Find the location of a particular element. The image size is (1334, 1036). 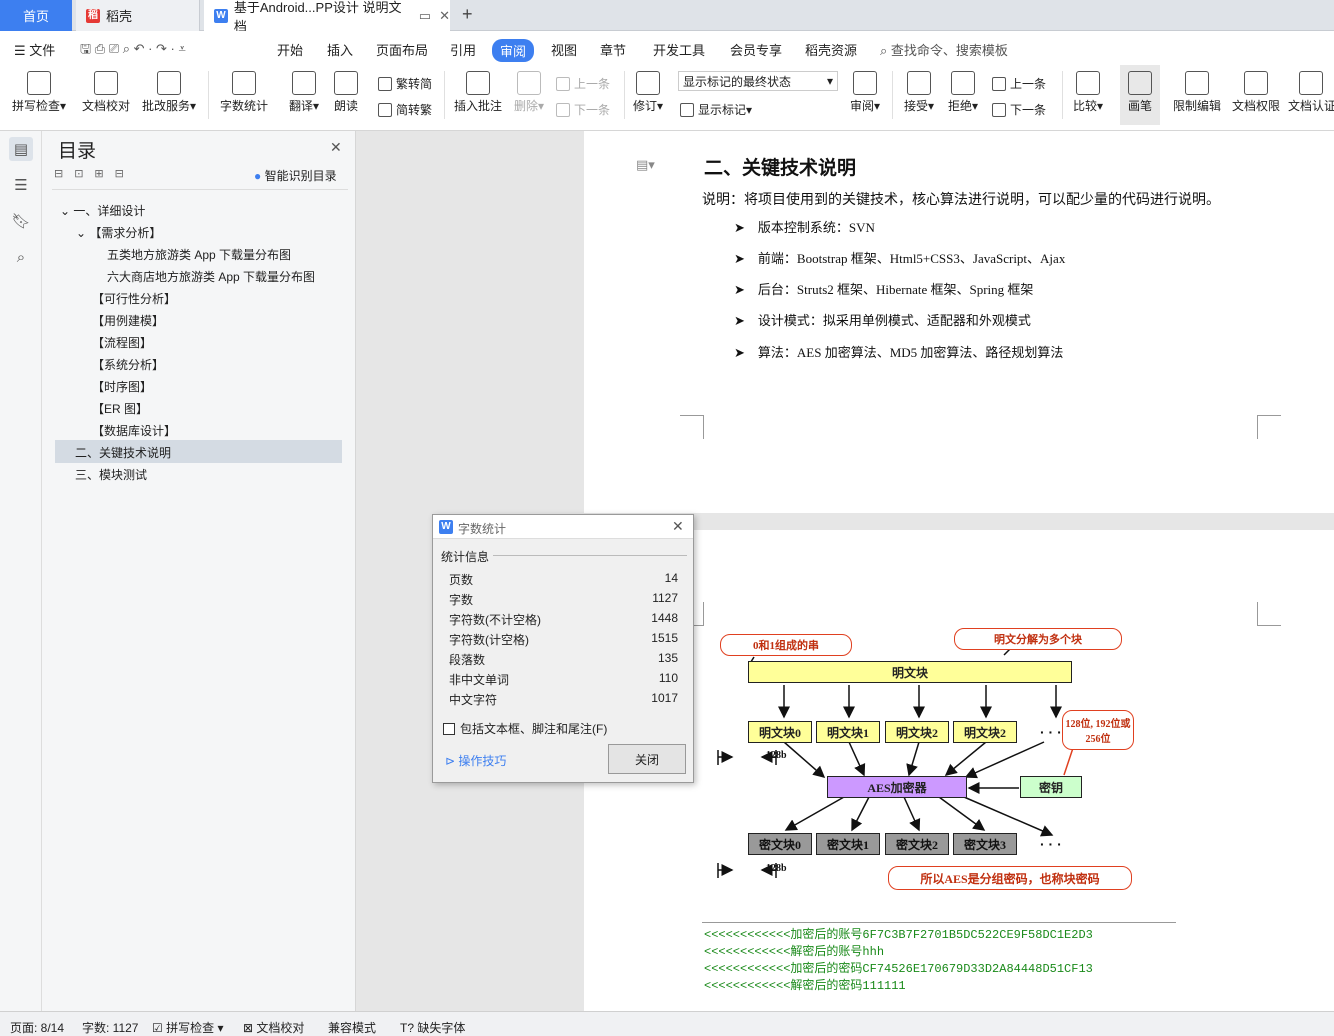

proofread-button: 文档校对 is located at coordinates (106, 95).